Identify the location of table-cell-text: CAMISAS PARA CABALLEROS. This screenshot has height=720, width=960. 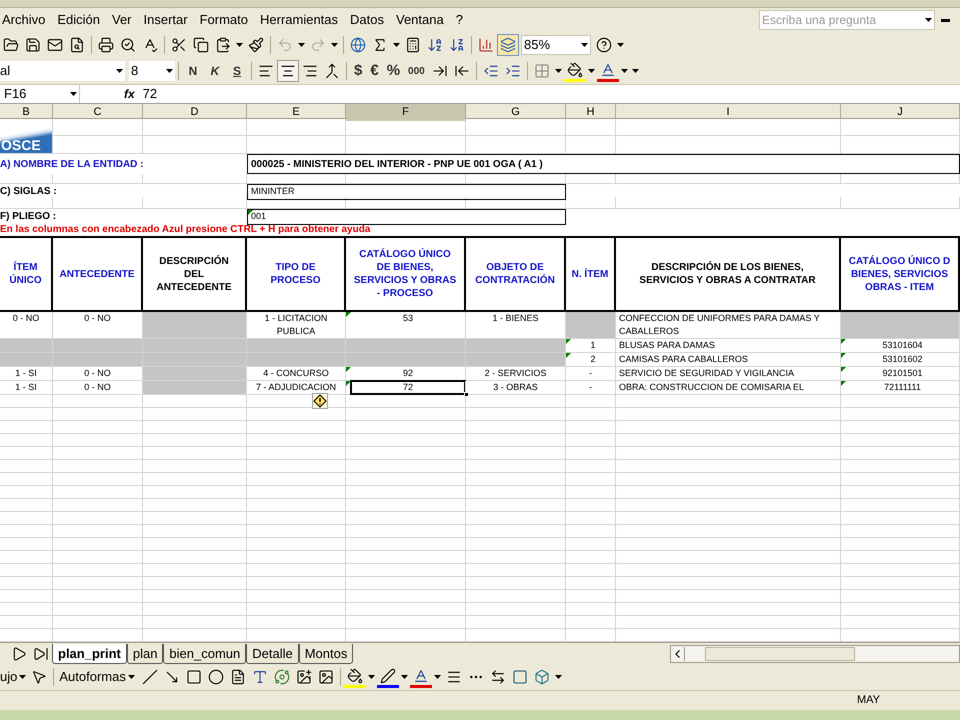
(683, 359).